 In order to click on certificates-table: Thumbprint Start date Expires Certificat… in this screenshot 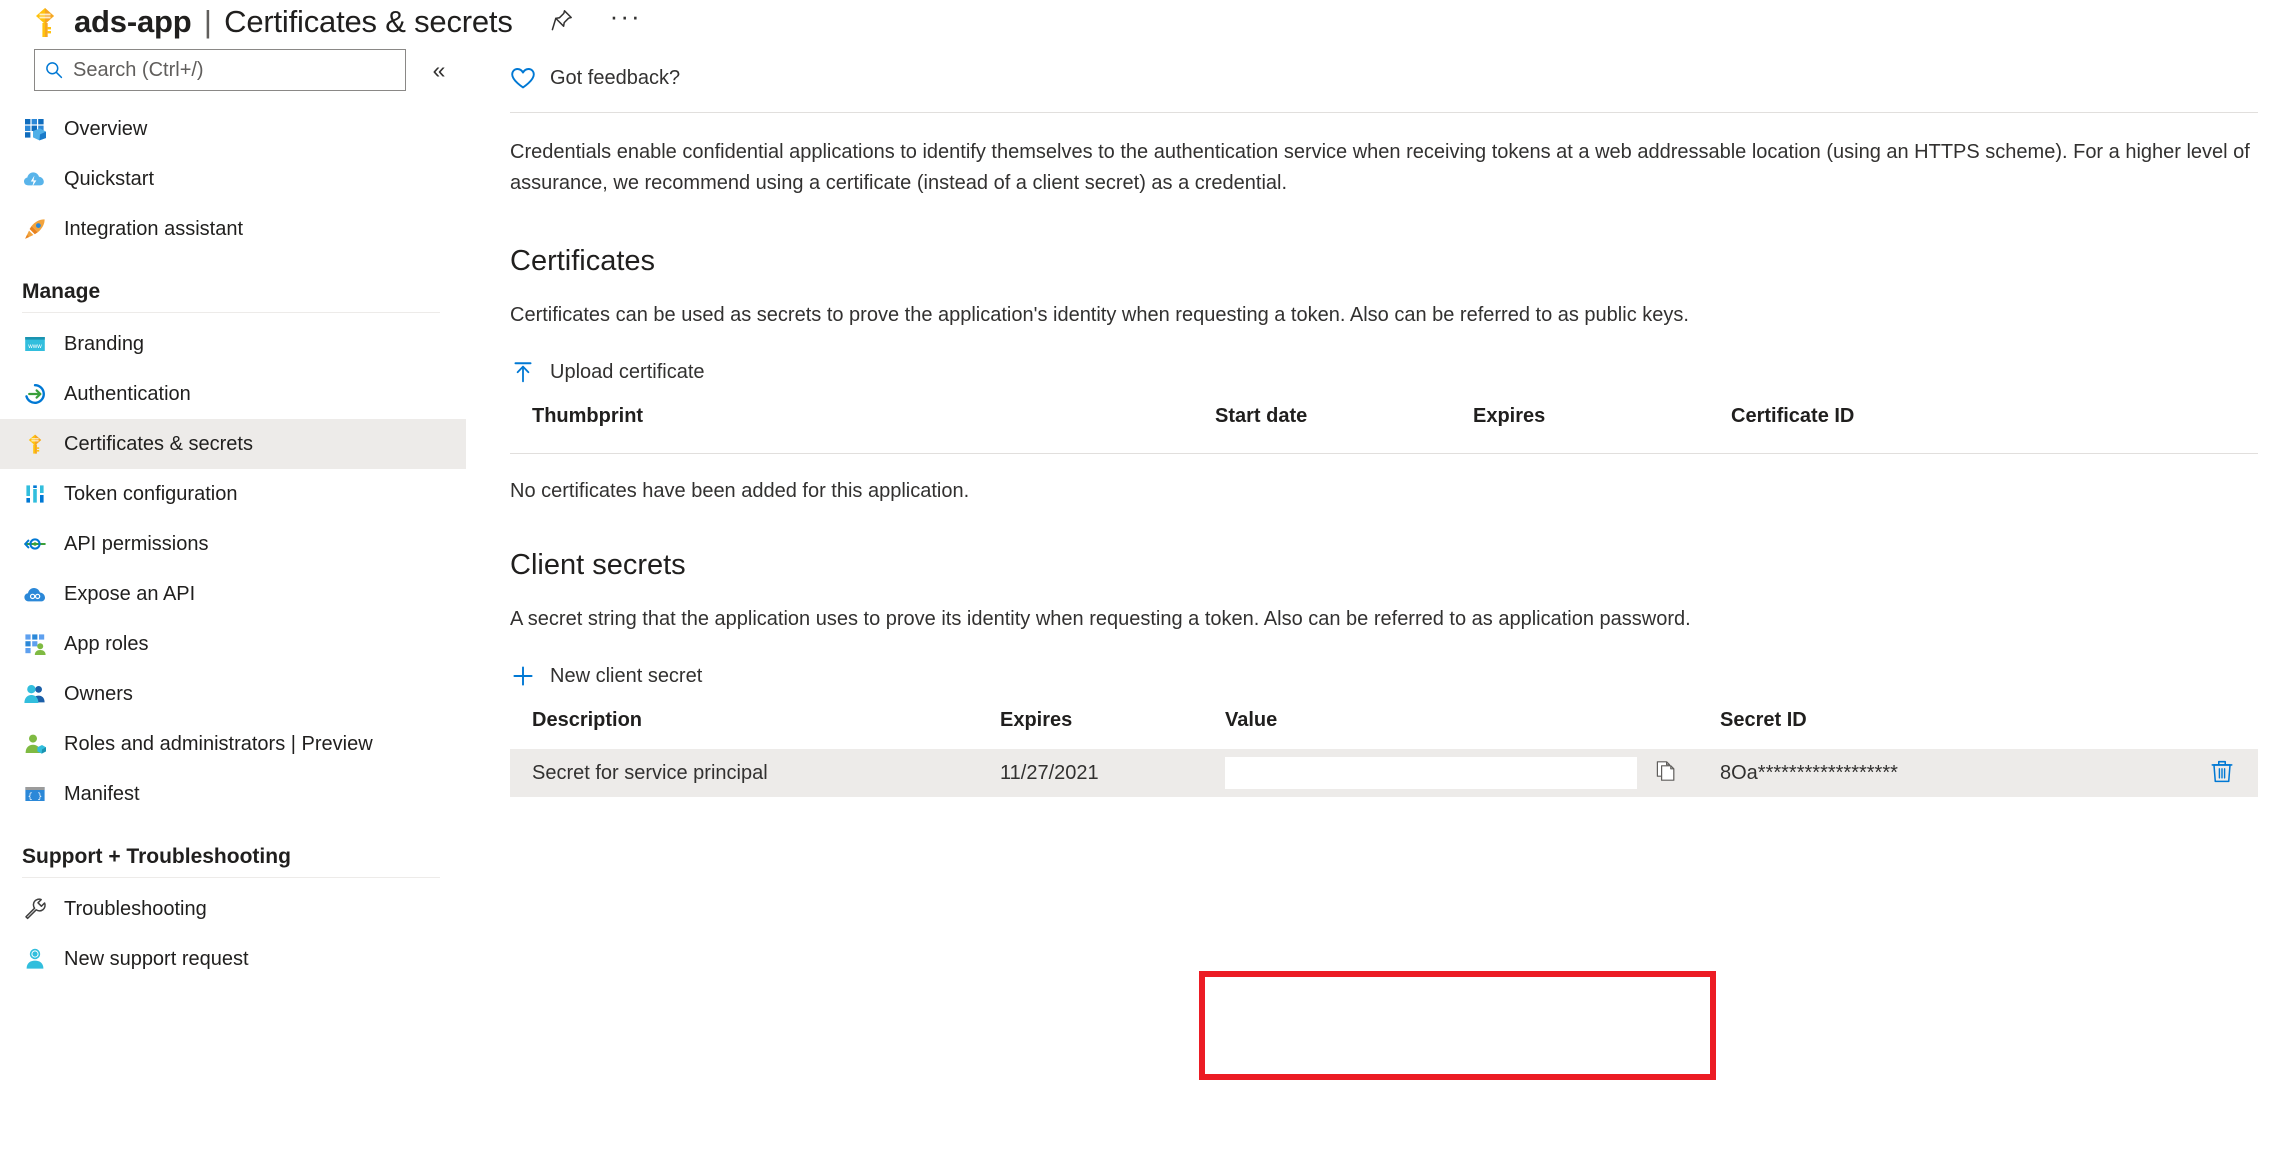, I will do `click(1384, 454)`.